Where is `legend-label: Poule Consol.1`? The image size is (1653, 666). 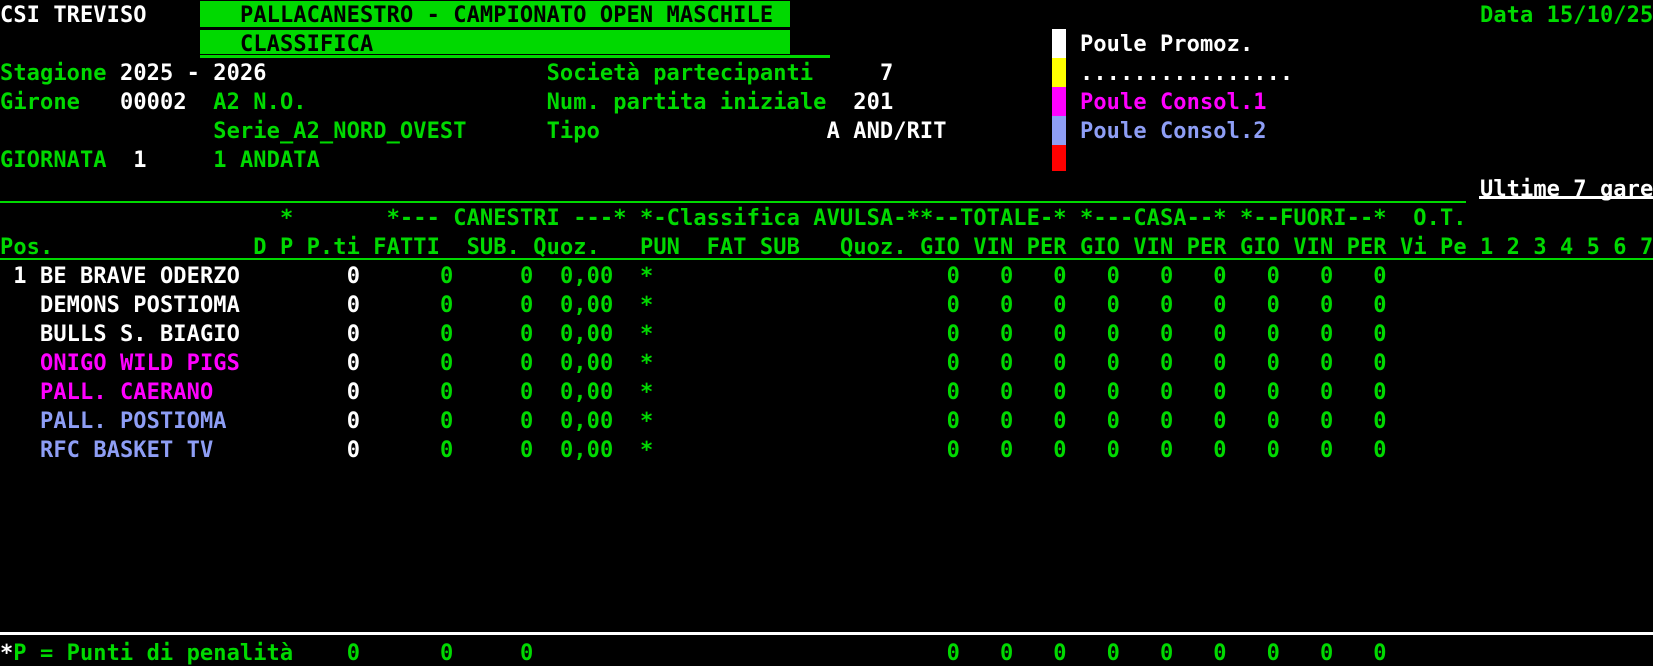
legend-label: Poule Consol.1 is located at coordinates (1173, 102).